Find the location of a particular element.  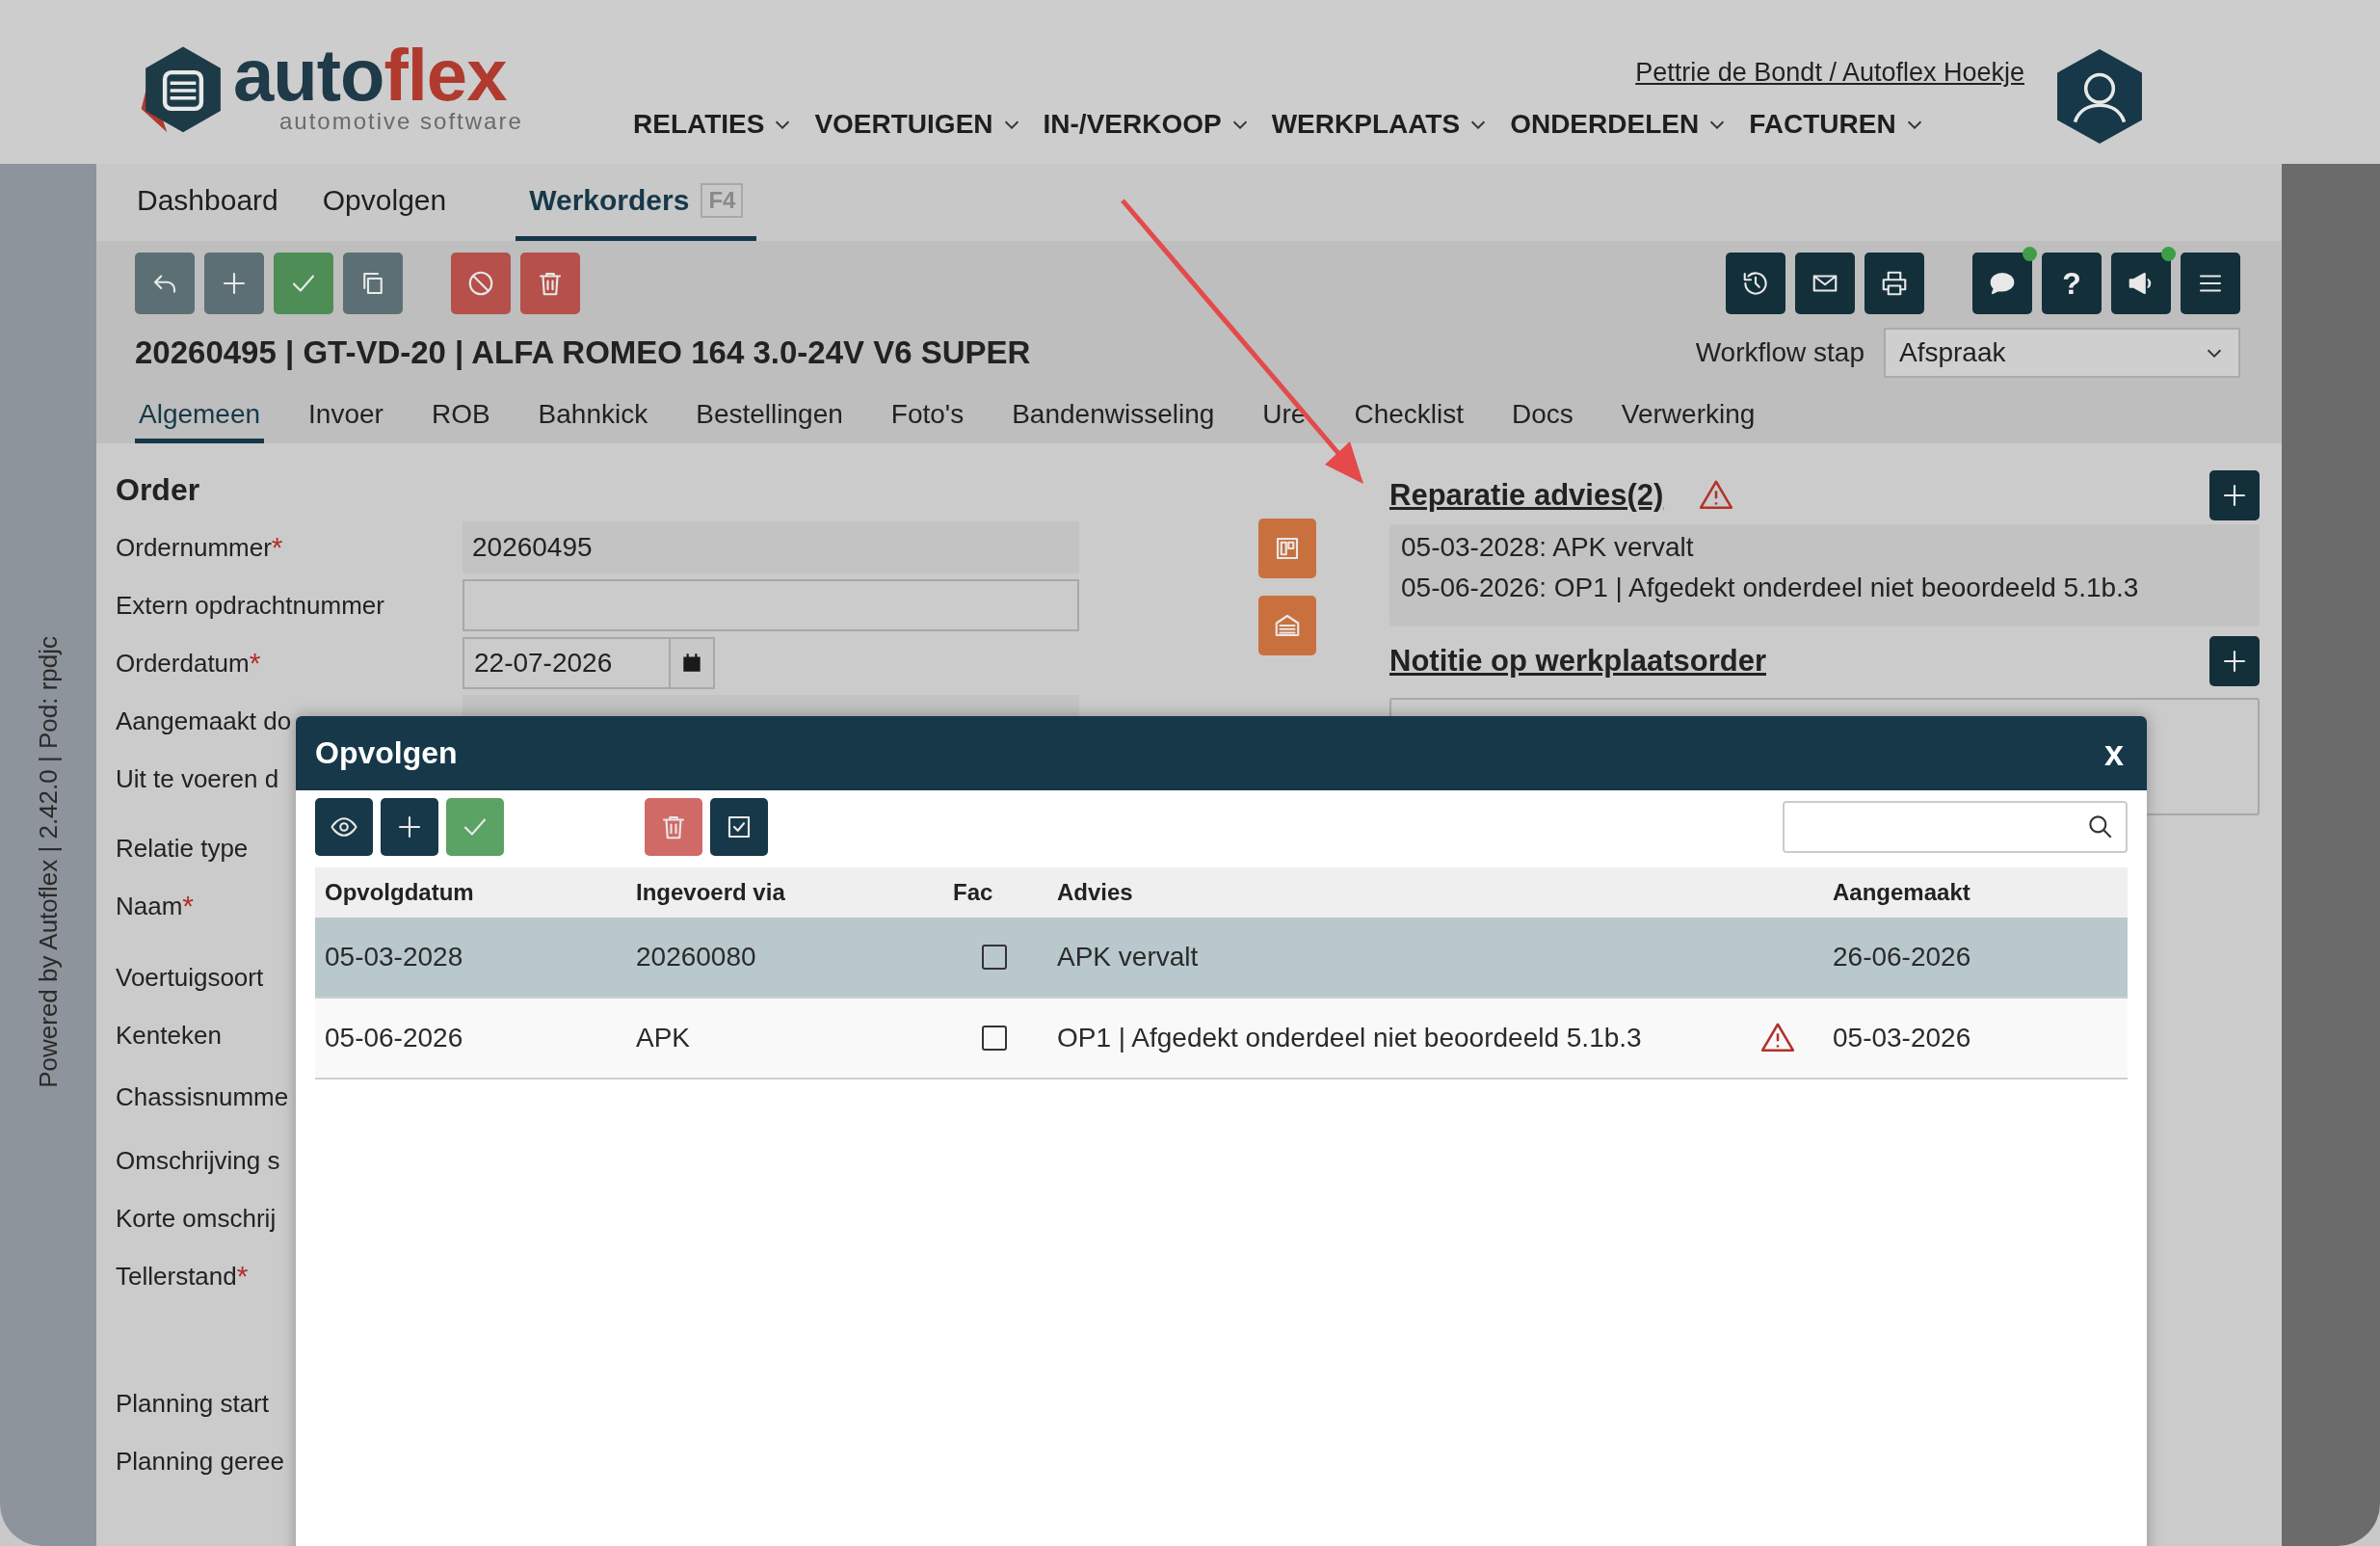

table-cell-text: APK vervalt is located at coordinates (1128, 957).